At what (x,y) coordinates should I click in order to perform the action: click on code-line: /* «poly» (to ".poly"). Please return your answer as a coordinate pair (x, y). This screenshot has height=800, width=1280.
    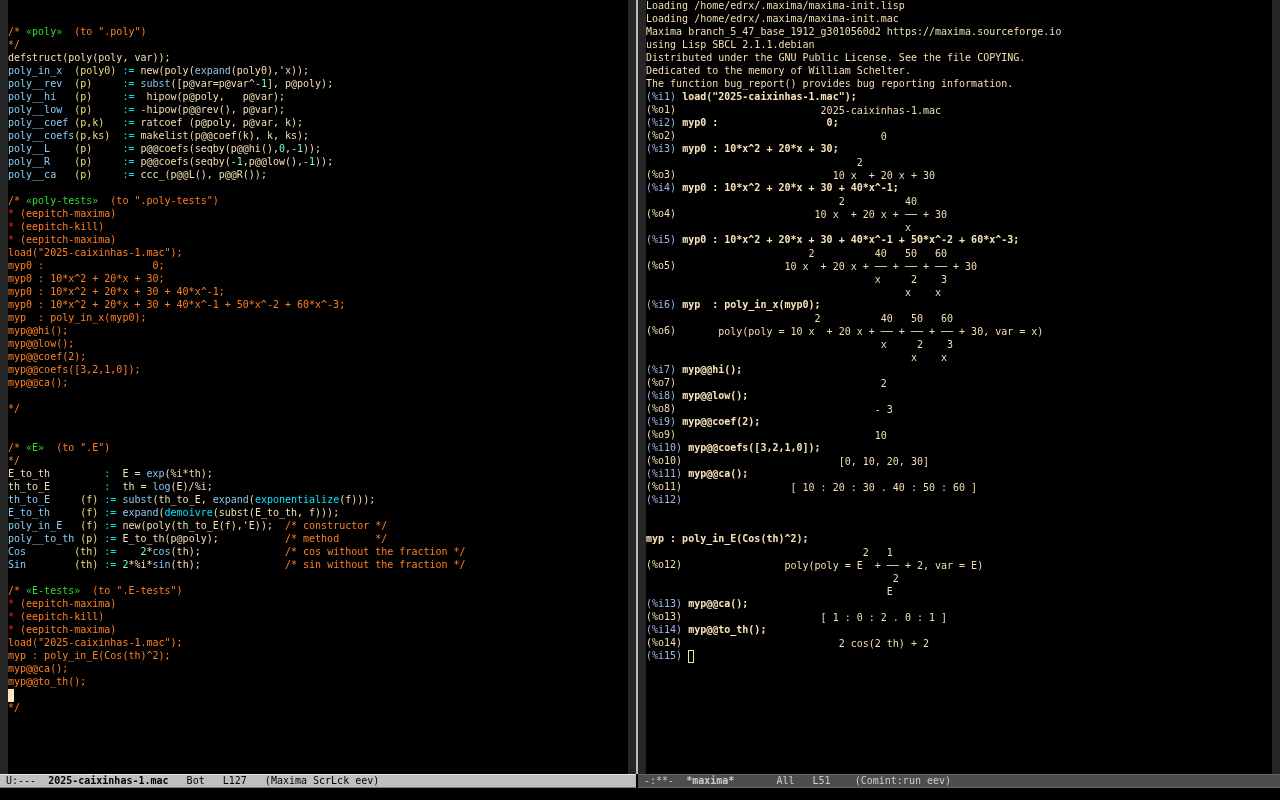
    Looking at the image, I should click on (77, 32).